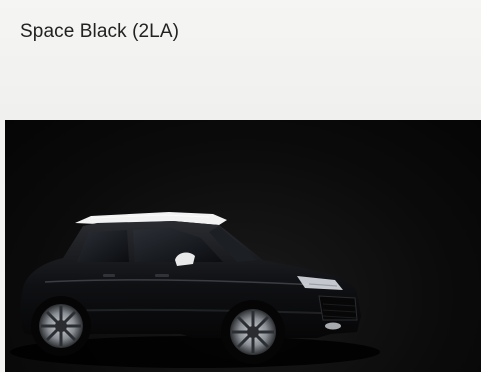  What do you see at coordinates (162, 275) in the screenshot?
I see `door-handle-front` at bounding box center [162, 275].